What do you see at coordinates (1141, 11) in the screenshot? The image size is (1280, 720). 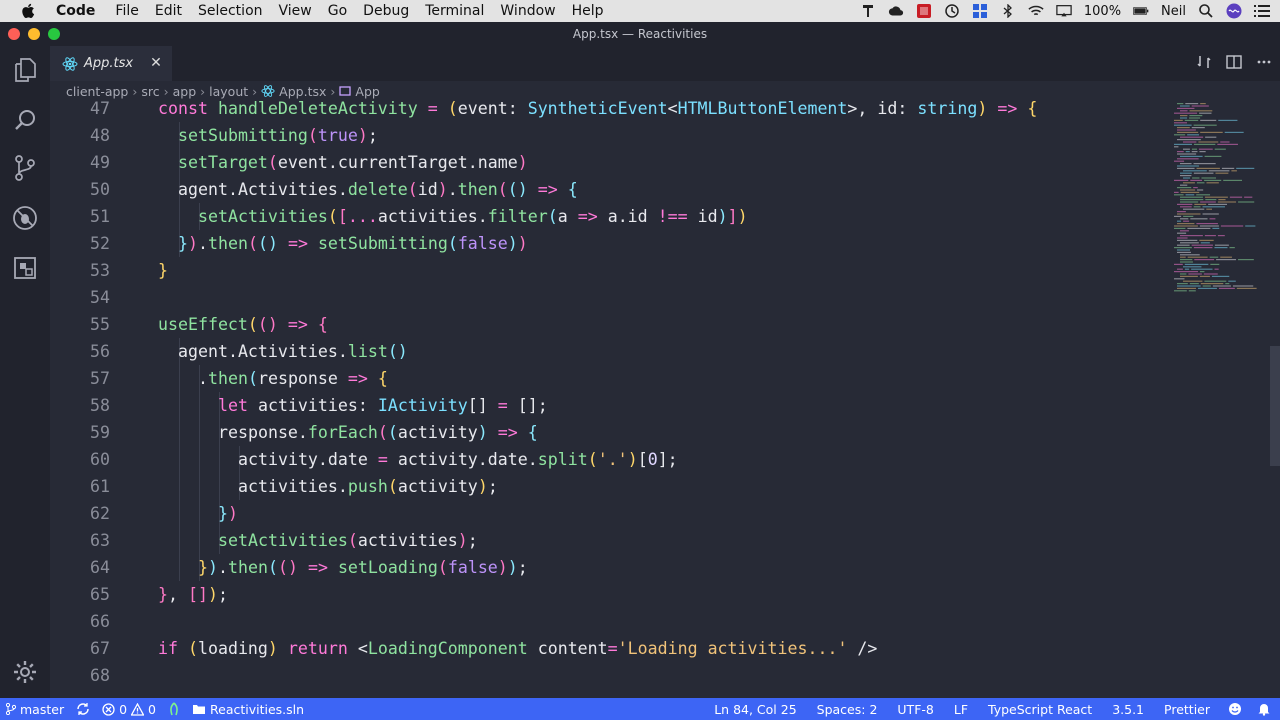 I see `battery-icon` at bounding box center [1141, 11].